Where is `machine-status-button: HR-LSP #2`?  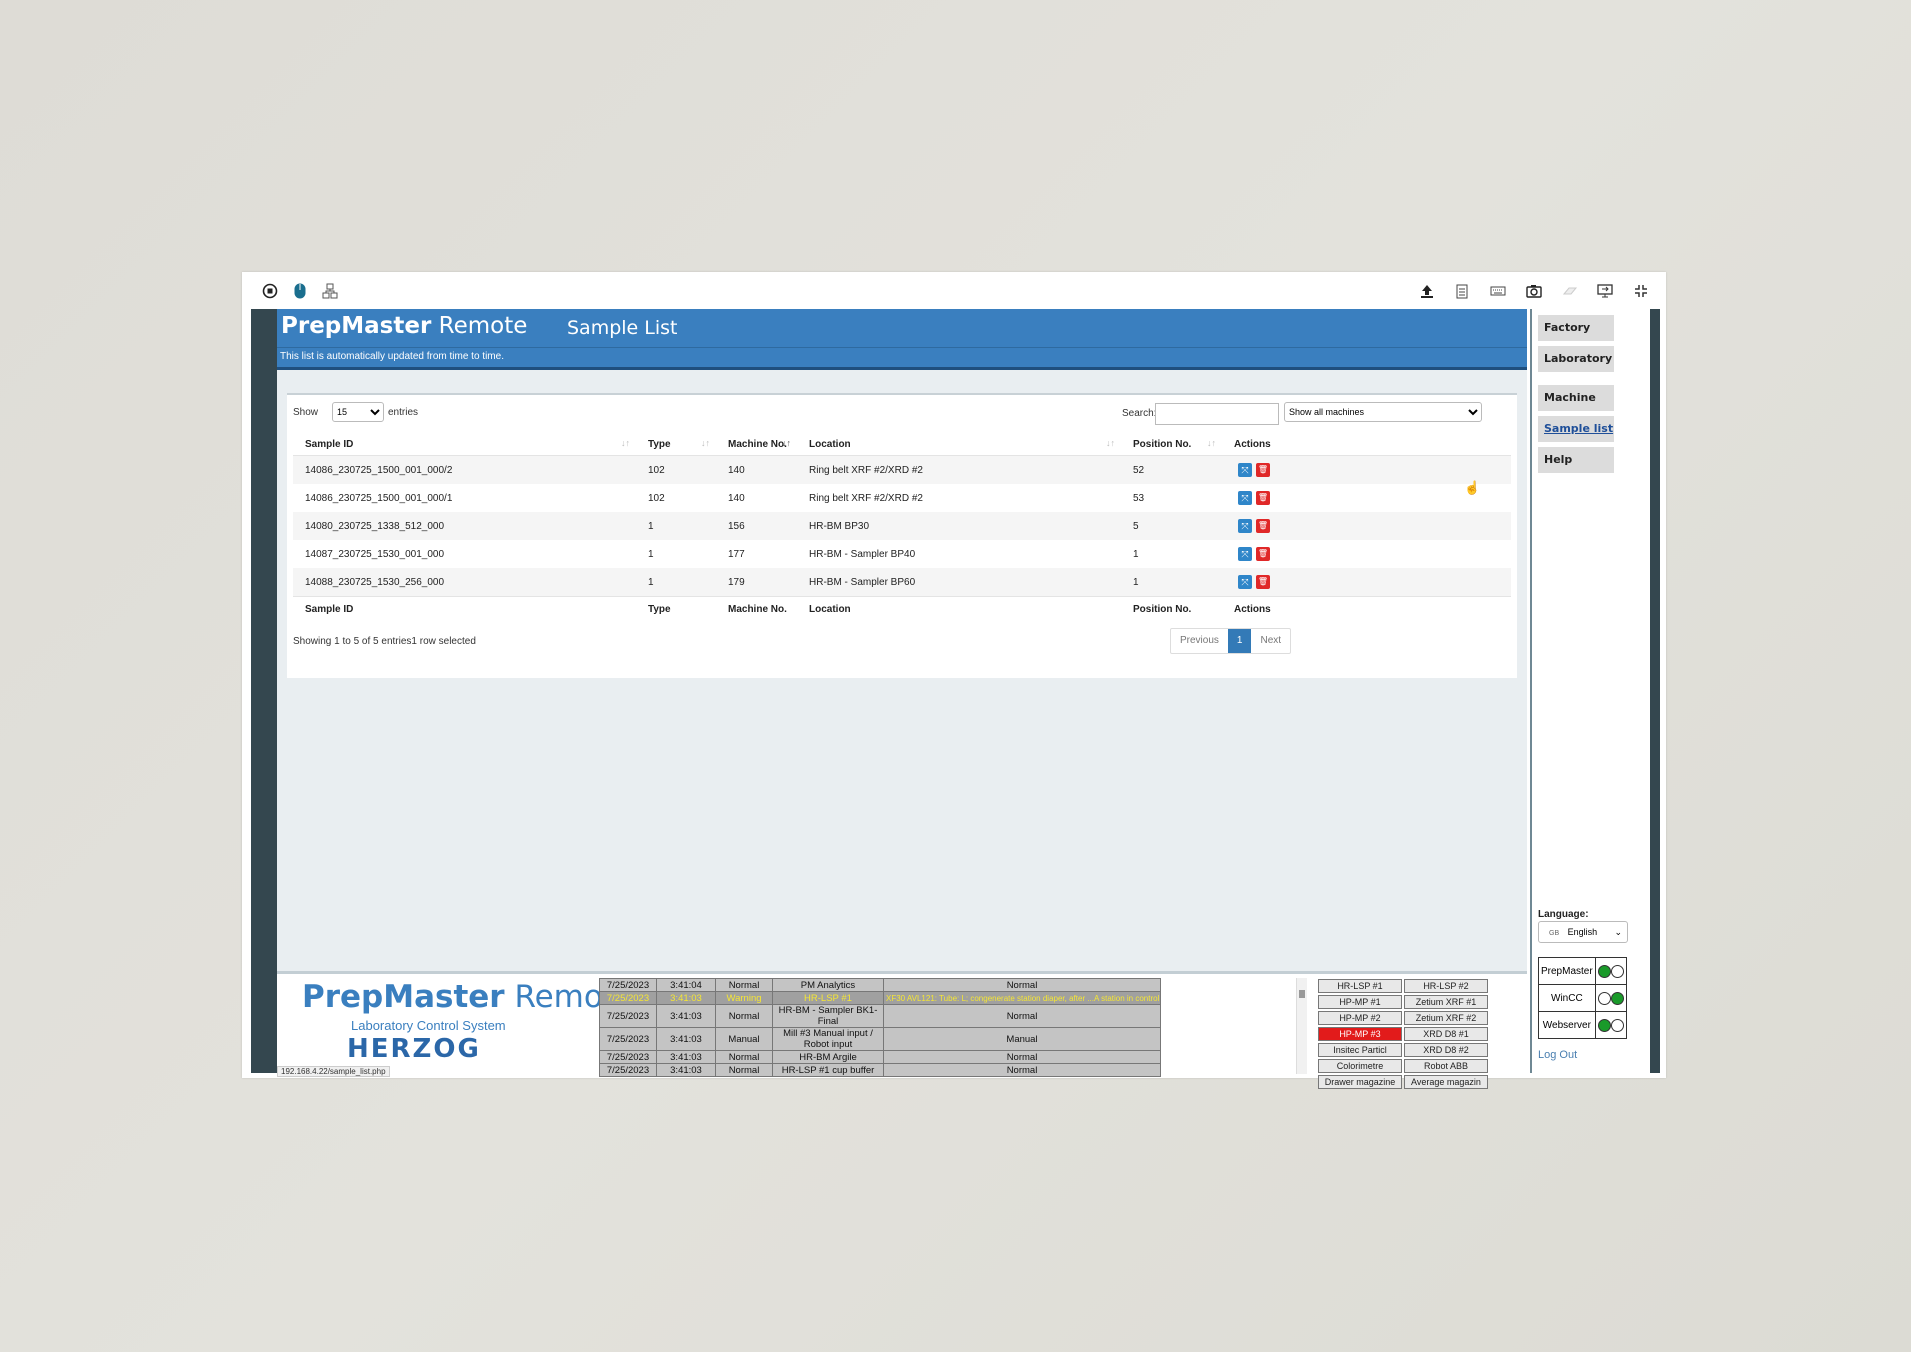 machine-status-button: HR-LSP #2 is located at coordinates (1446, 986).